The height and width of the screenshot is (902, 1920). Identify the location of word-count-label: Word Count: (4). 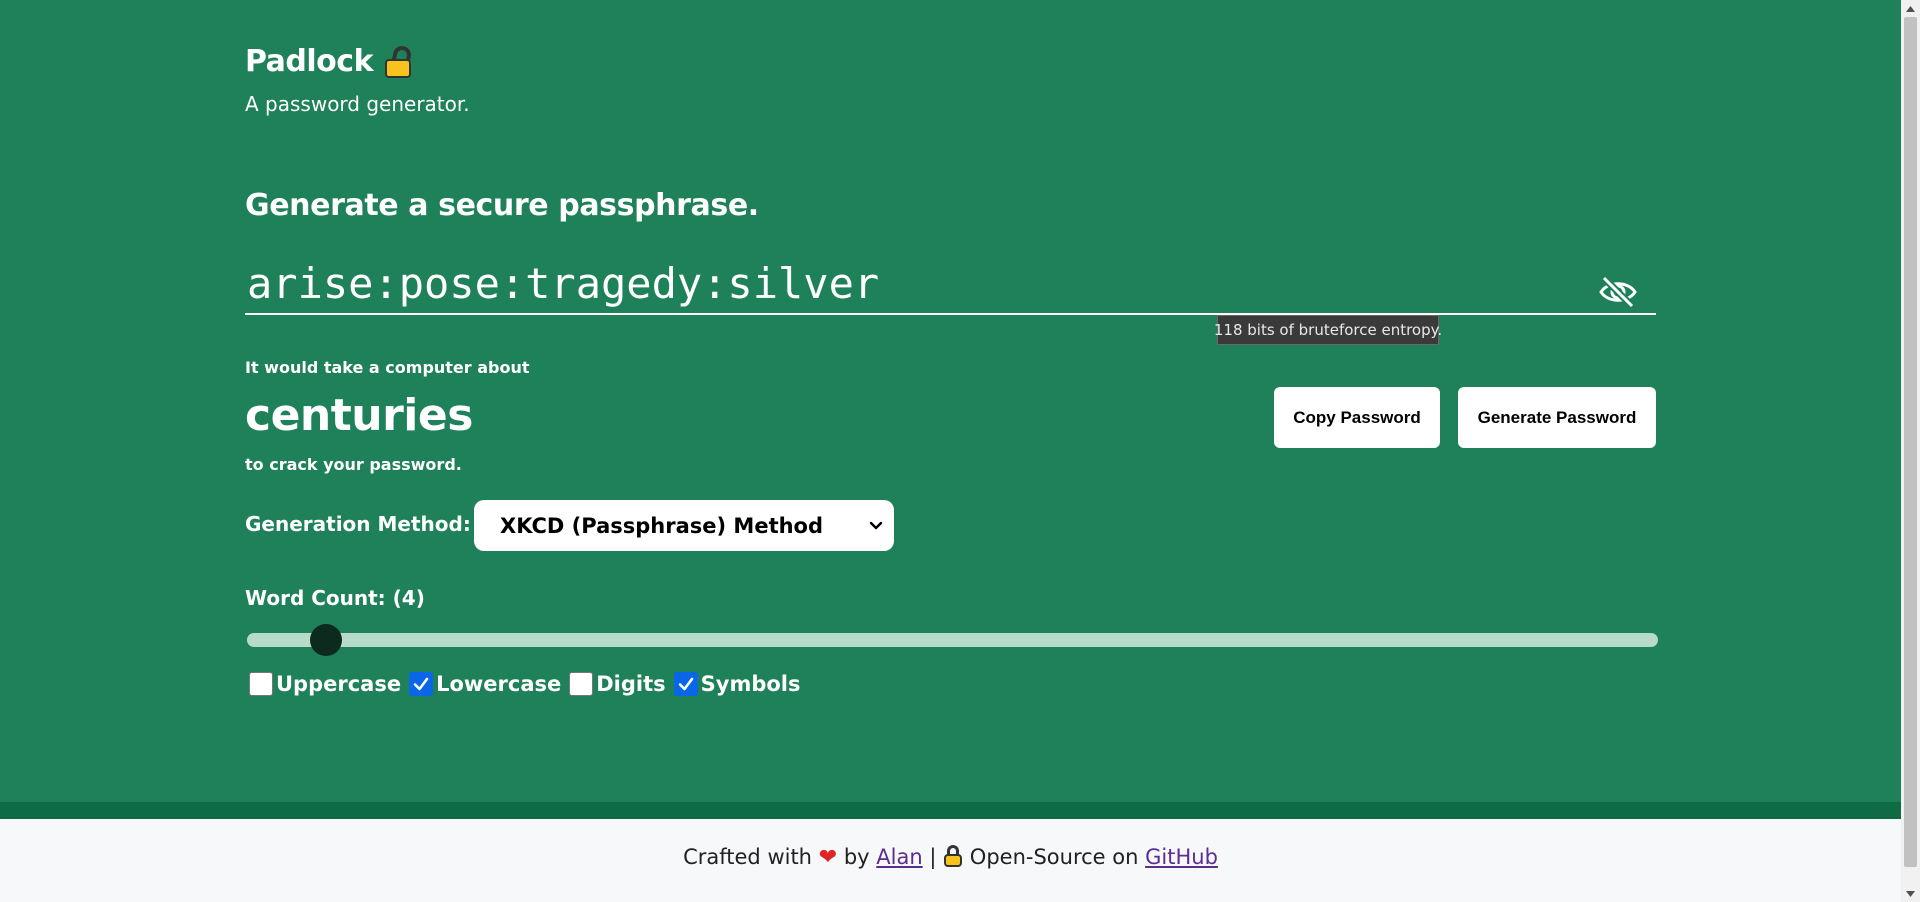
(335, 598).